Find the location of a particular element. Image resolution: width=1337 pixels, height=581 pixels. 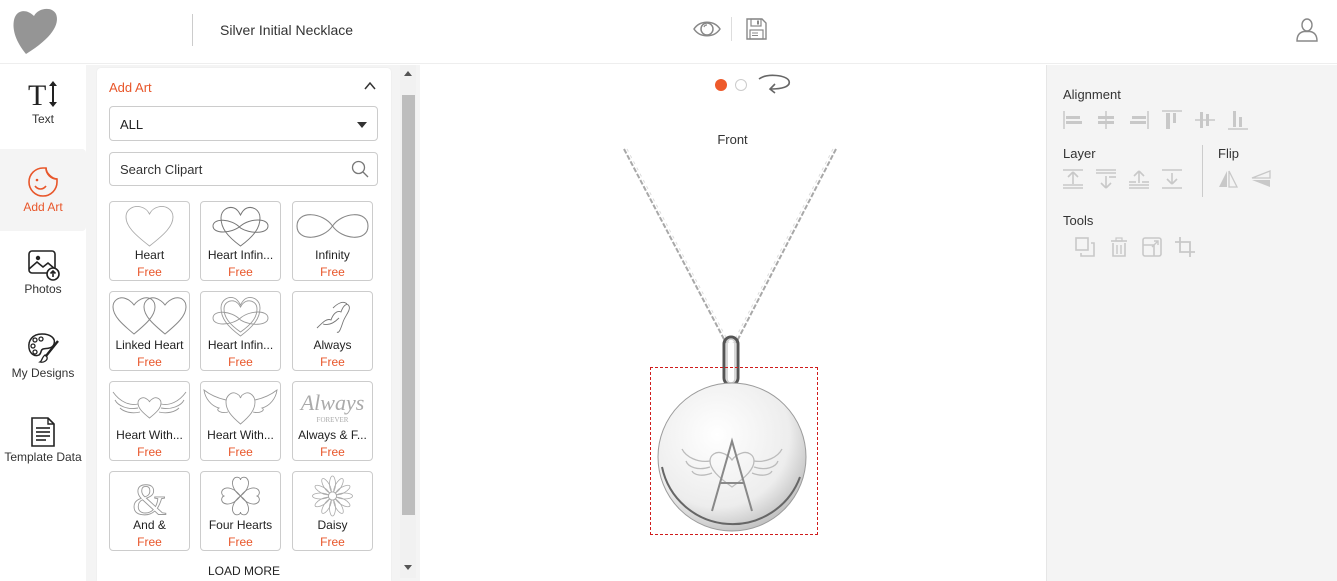

layer-title: Layer is located at coordinates (1079, 153).